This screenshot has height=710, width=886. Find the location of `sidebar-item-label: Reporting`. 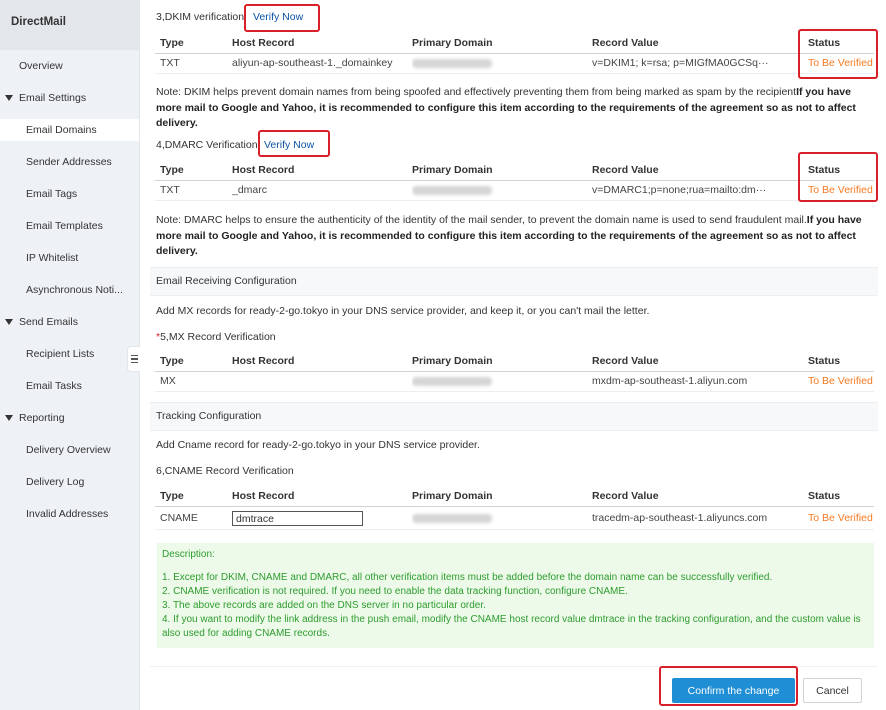

sidebar-item-label: Reporting is located at coordinates (42, 418).